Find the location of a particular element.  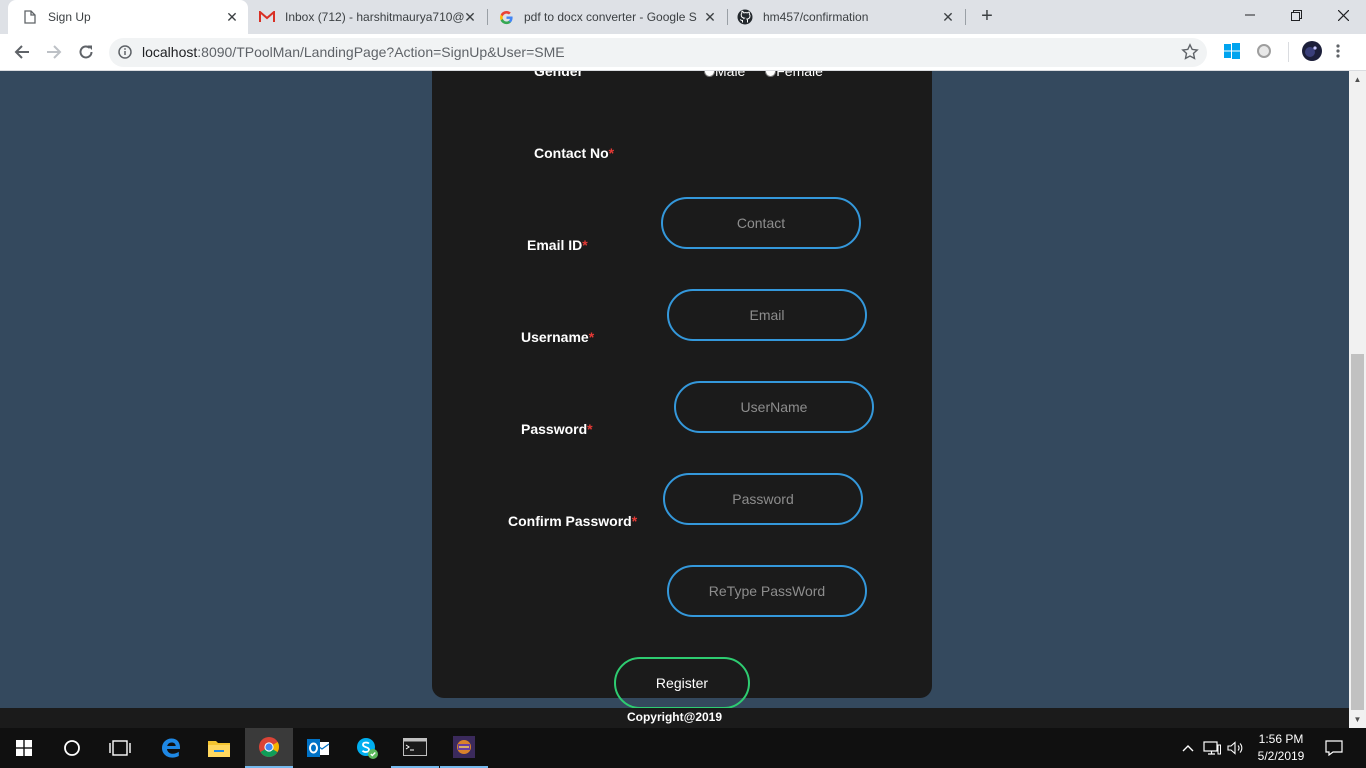

search-cortana-icon is located at coordinates (72, 748).